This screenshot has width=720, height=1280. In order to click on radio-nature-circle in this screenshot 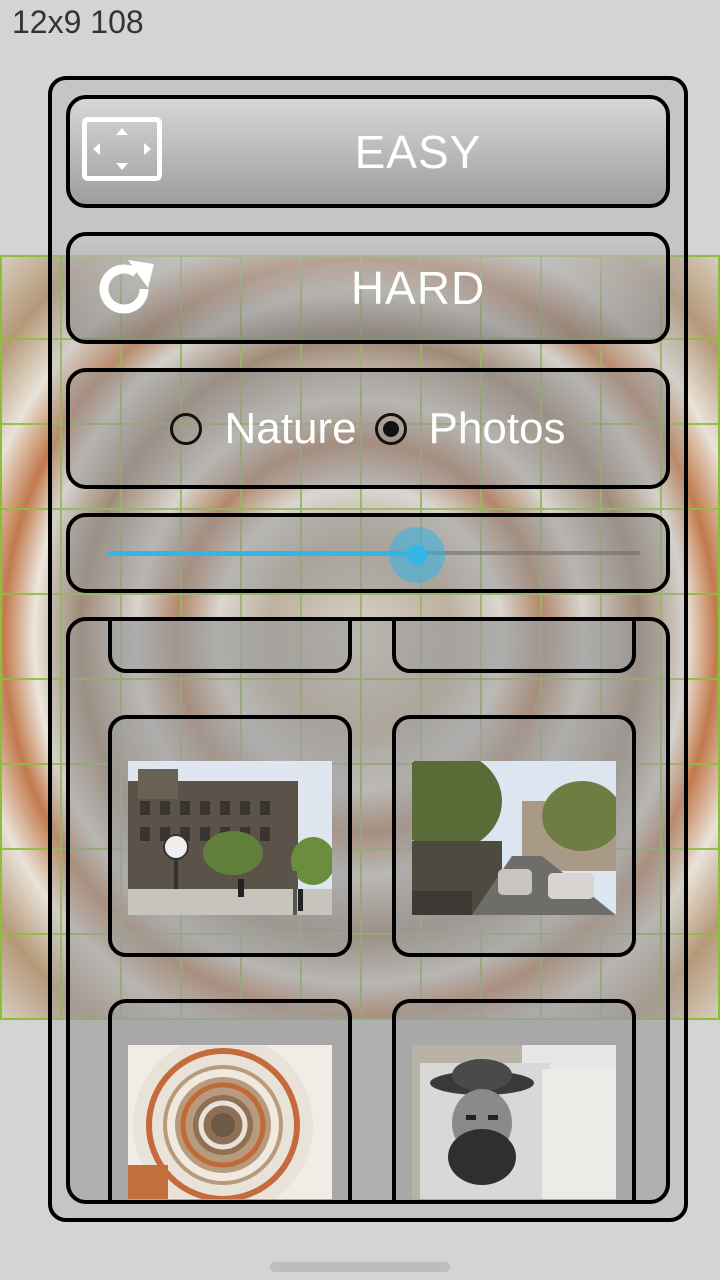, I will do `click(186, 428)`.